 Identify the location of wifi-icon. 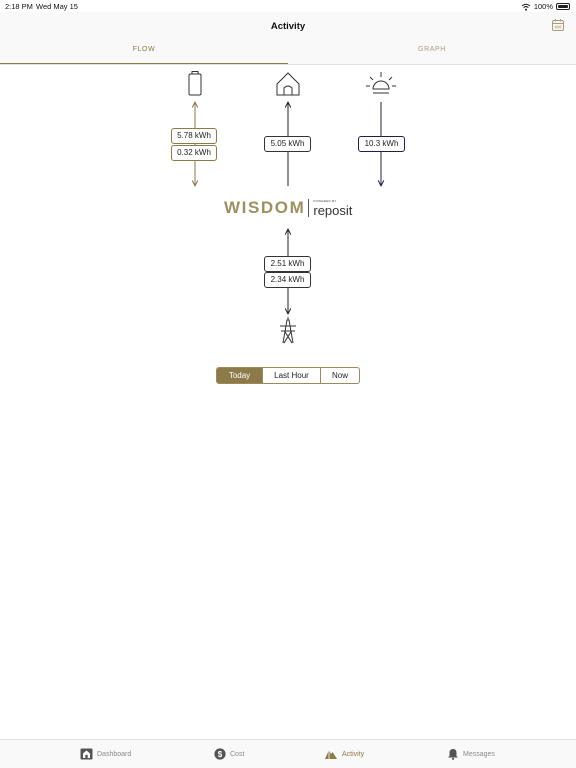
(526, 7).